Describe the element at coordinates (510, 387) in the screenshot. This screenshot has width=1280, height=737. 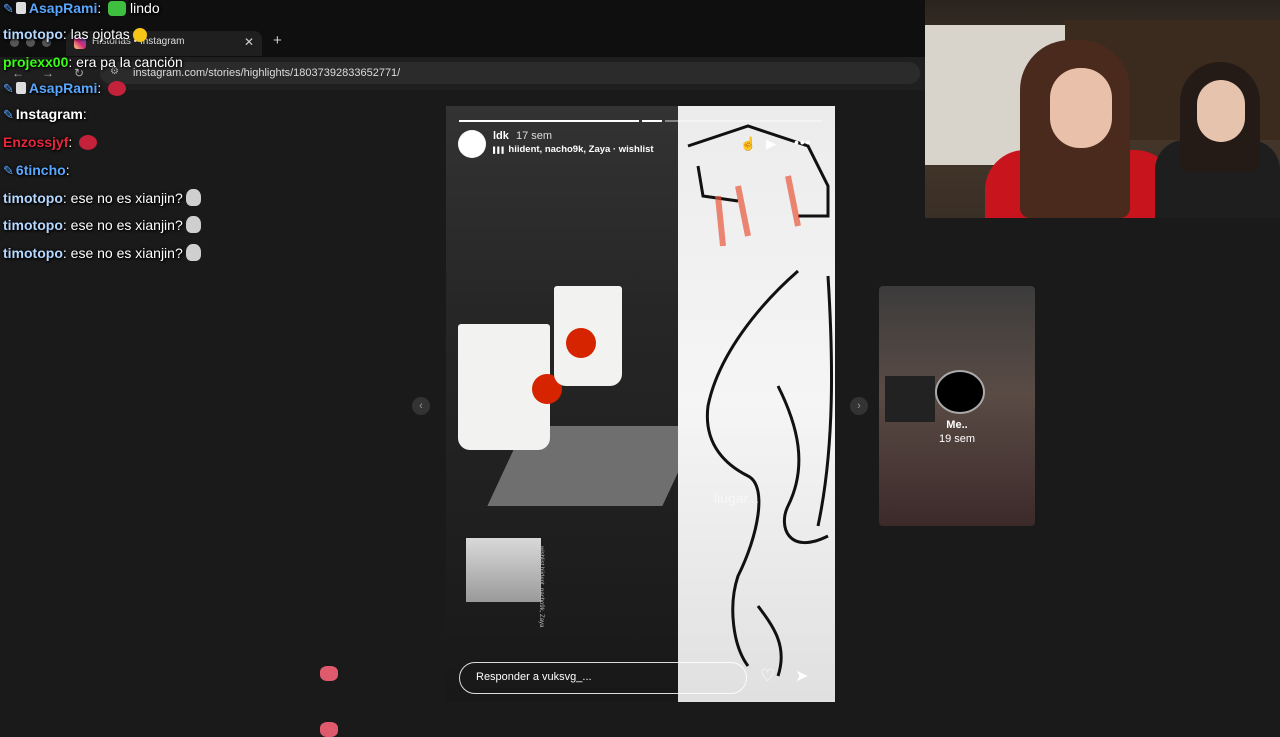
I see `story-cup-front` at that location.